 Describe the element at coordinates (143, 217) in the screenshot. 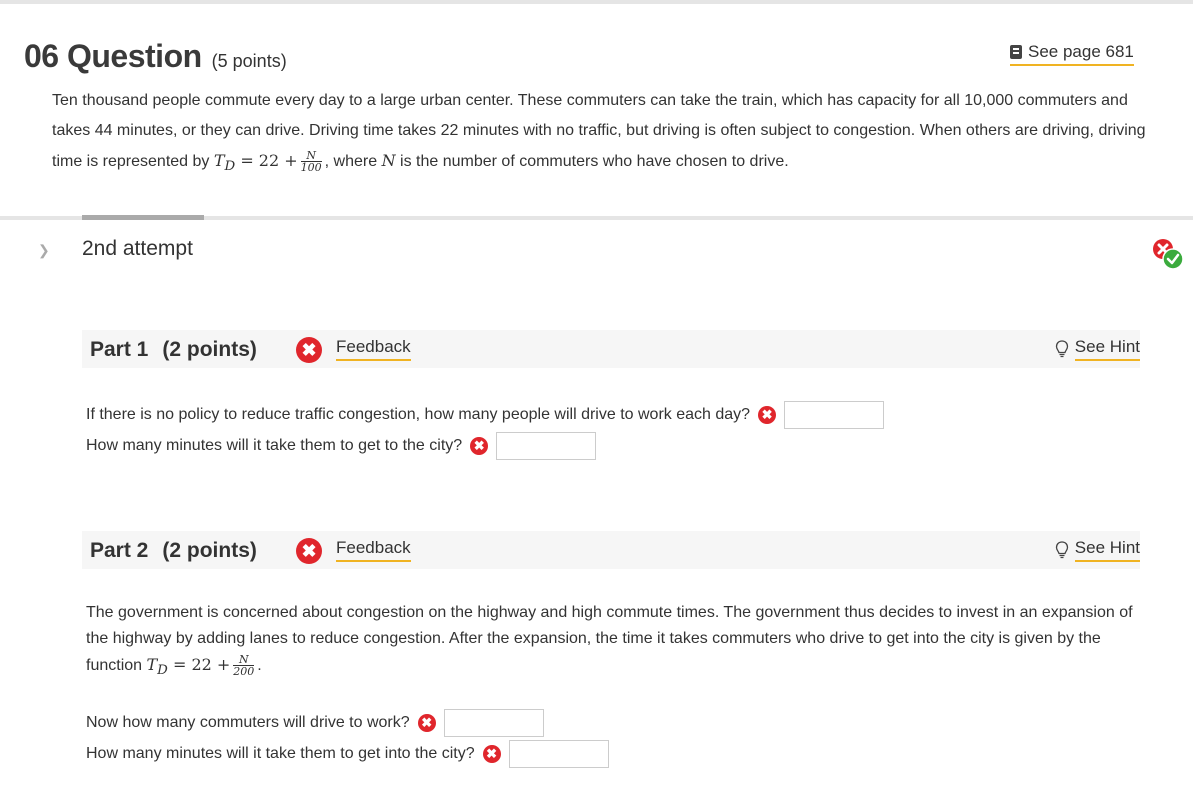

I see `section-tab-indicator` at that location.